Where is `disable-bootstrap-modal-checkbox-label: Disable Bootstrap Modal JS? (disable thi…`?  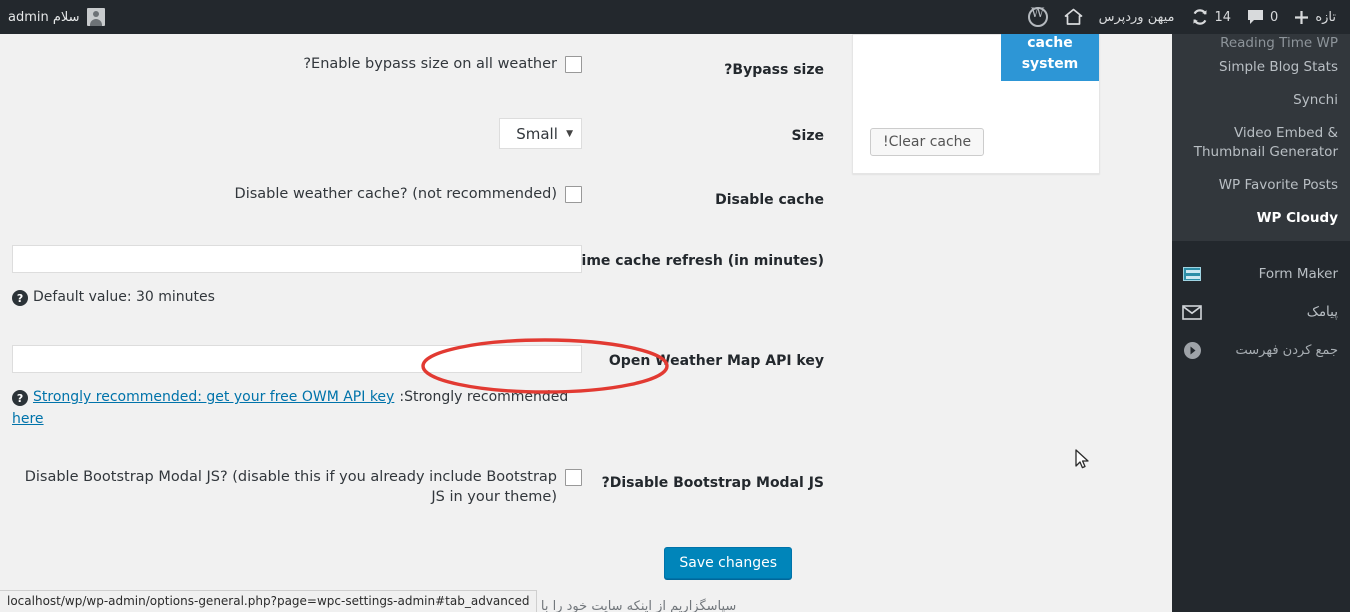 disable-bootstrap-modal-checkbox-label: Disable Bootstrap Modal JS? (disable thi… is located at coordinates (290, 487).